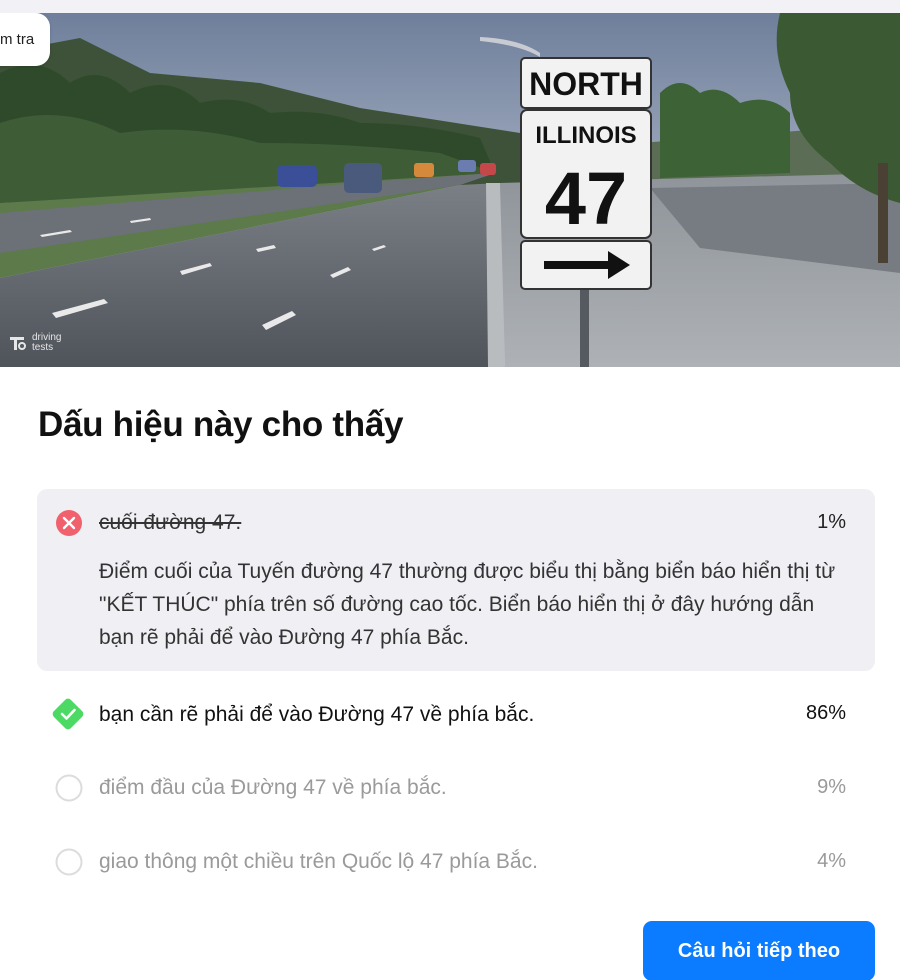 This screenshot has width=900, height=980. Describe the element at coordinates (831, 787) in the screenshot. I see `answer-percent: 9%` at that location.